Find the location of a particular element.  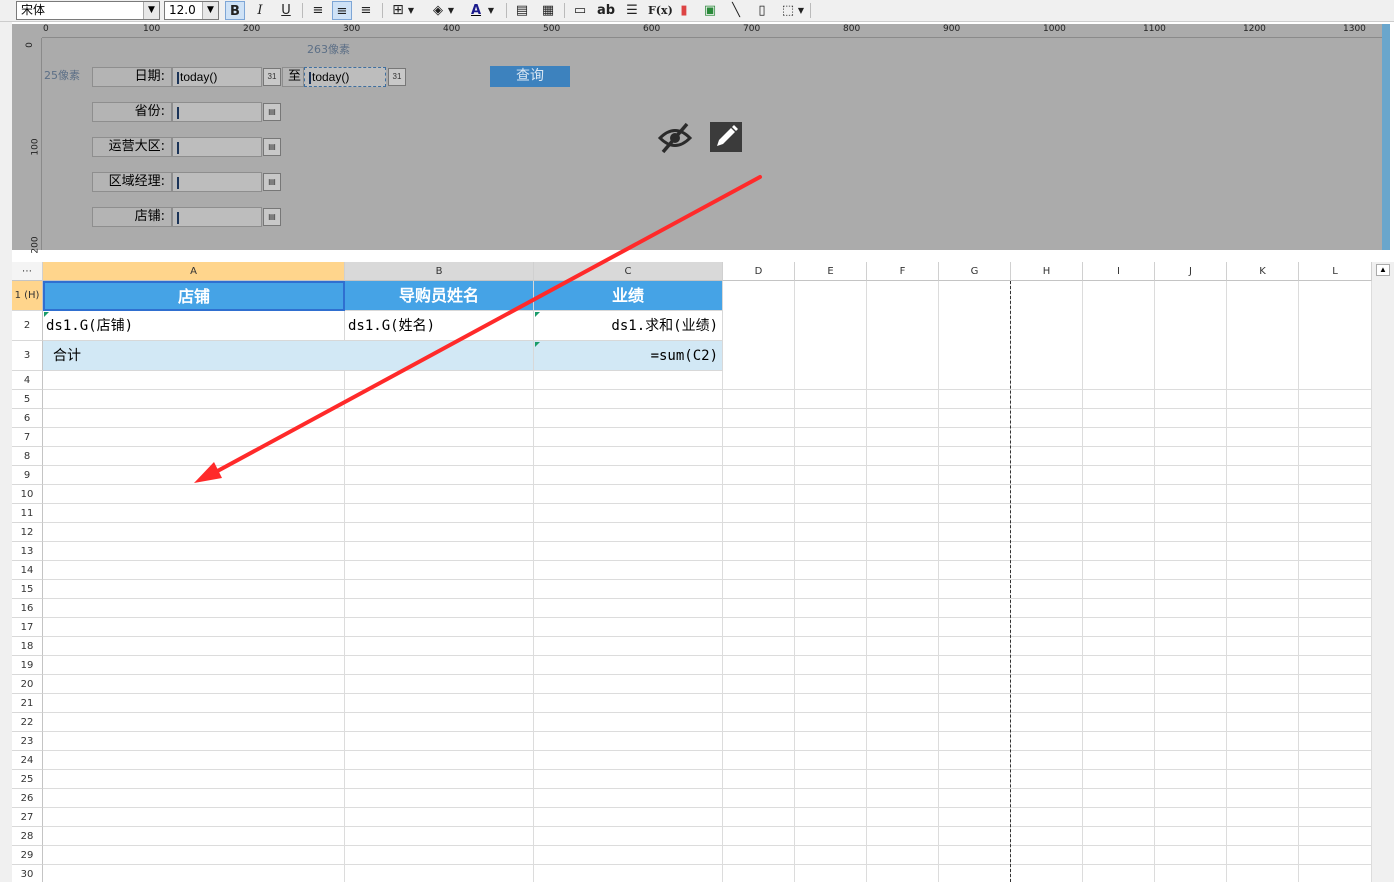

row-header: 20 is located at coordinates (27, 684).